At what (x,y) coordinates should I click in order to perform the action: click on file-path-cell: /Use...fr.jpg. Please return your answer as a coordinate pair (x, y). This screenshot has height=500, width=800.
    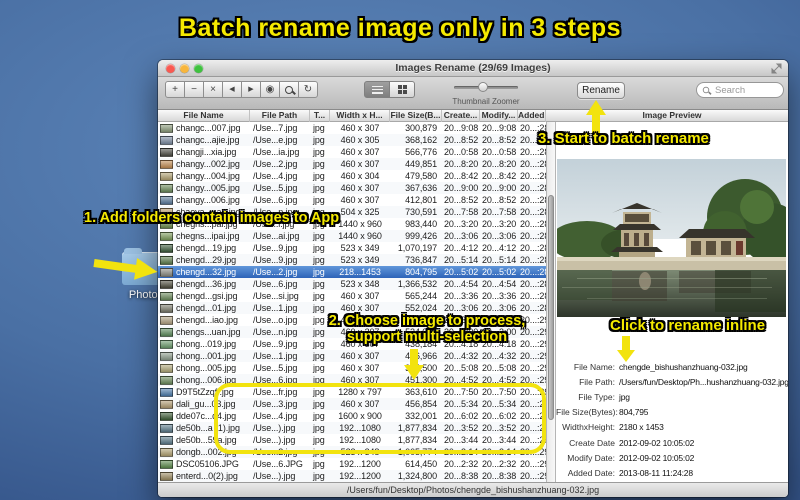
    Looking at the image, I should click on (275, 392).